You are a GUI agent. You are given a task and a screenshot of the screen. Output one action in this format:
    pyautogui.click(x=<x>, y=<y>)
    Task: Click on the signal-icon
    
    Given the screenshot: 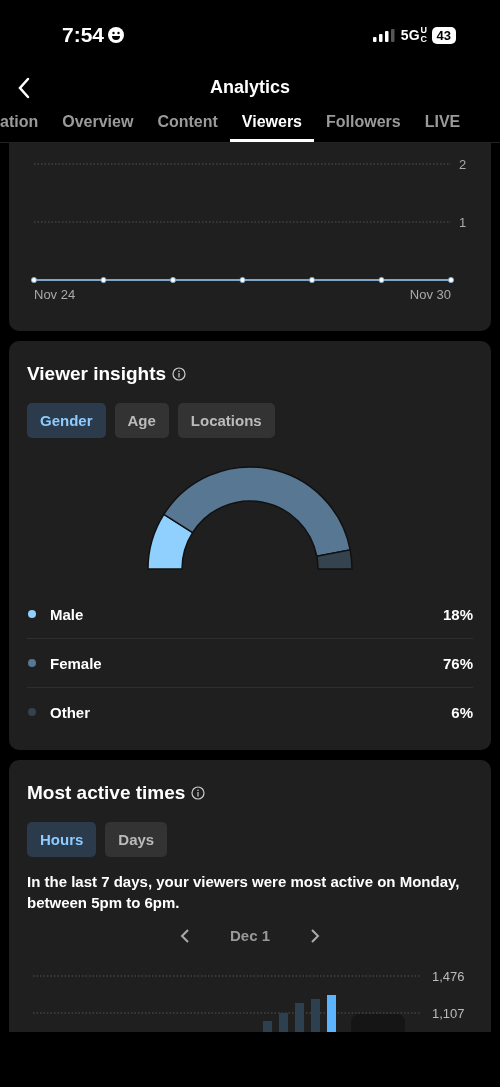 What is the action you would take?
    pyautogui.click(x=383, y=35)
    